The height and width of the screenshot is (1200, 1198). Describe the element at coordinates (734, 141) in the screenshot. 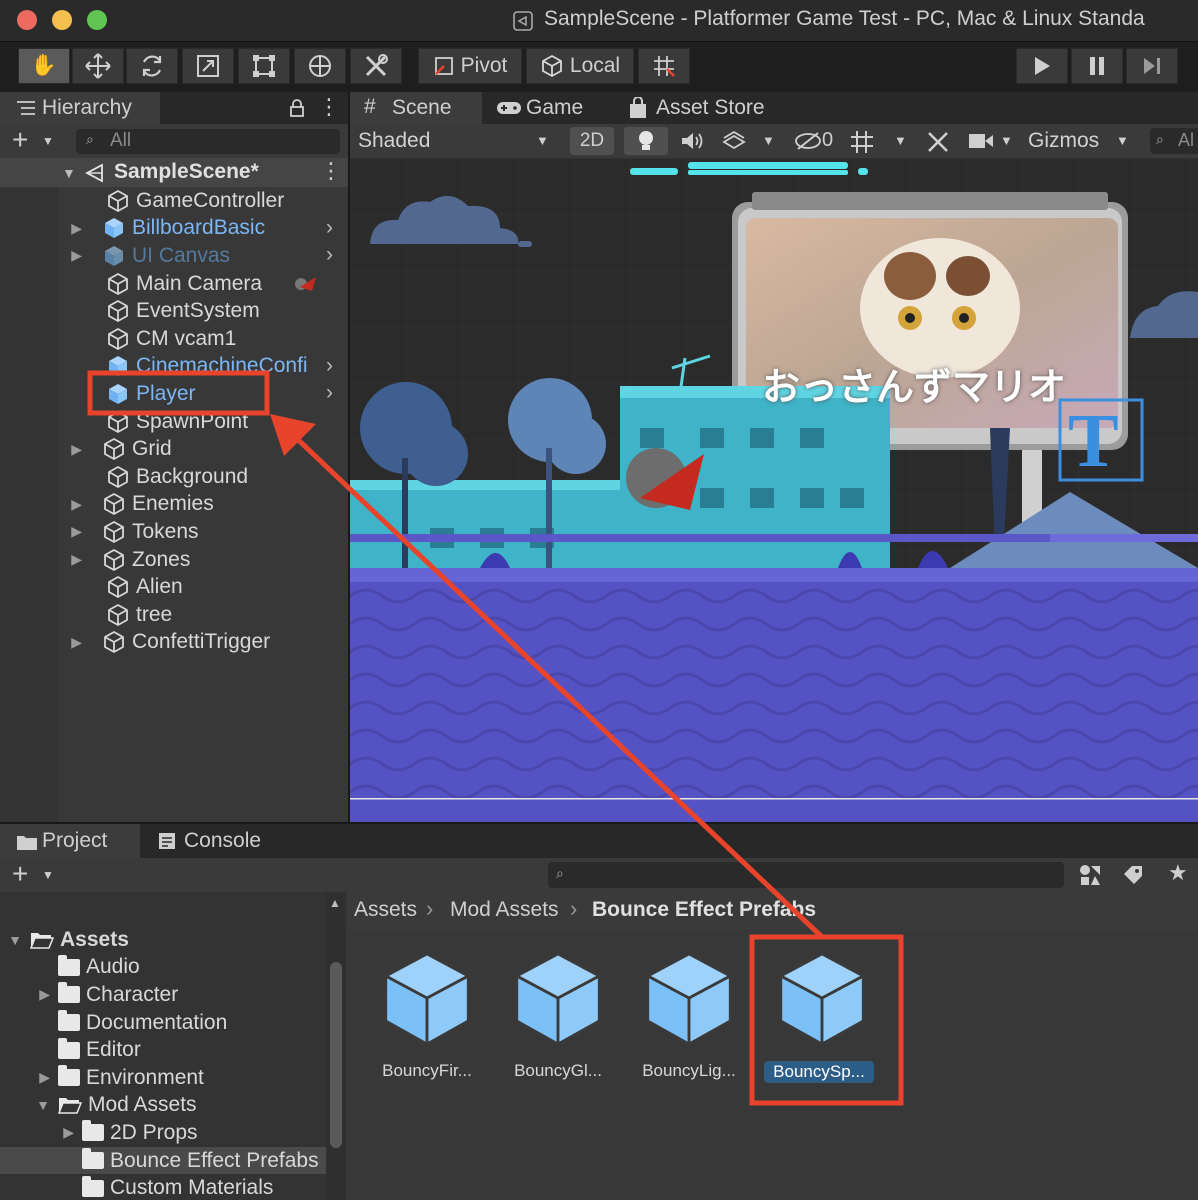

I see `effects-icon` at that location.